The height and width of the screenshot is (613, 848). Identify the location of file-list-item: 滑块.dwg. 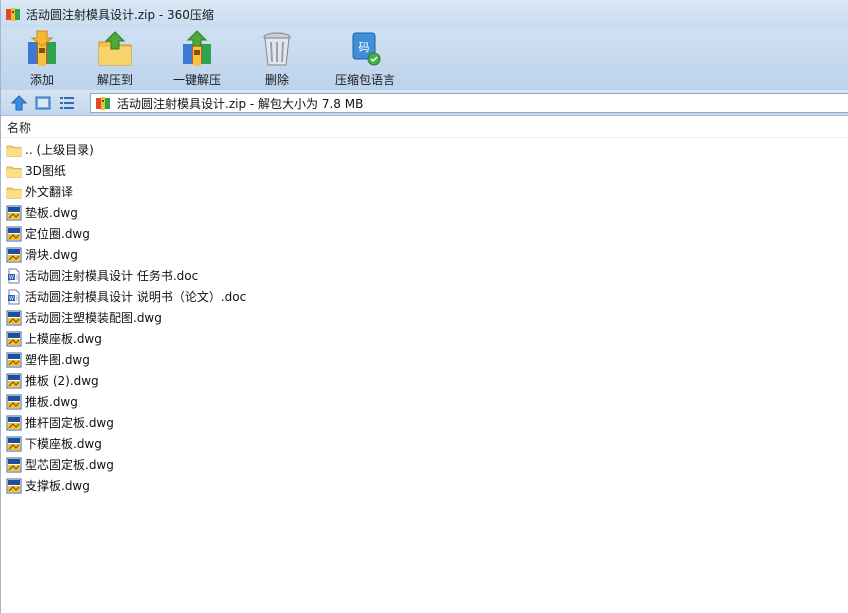
(424, 254).